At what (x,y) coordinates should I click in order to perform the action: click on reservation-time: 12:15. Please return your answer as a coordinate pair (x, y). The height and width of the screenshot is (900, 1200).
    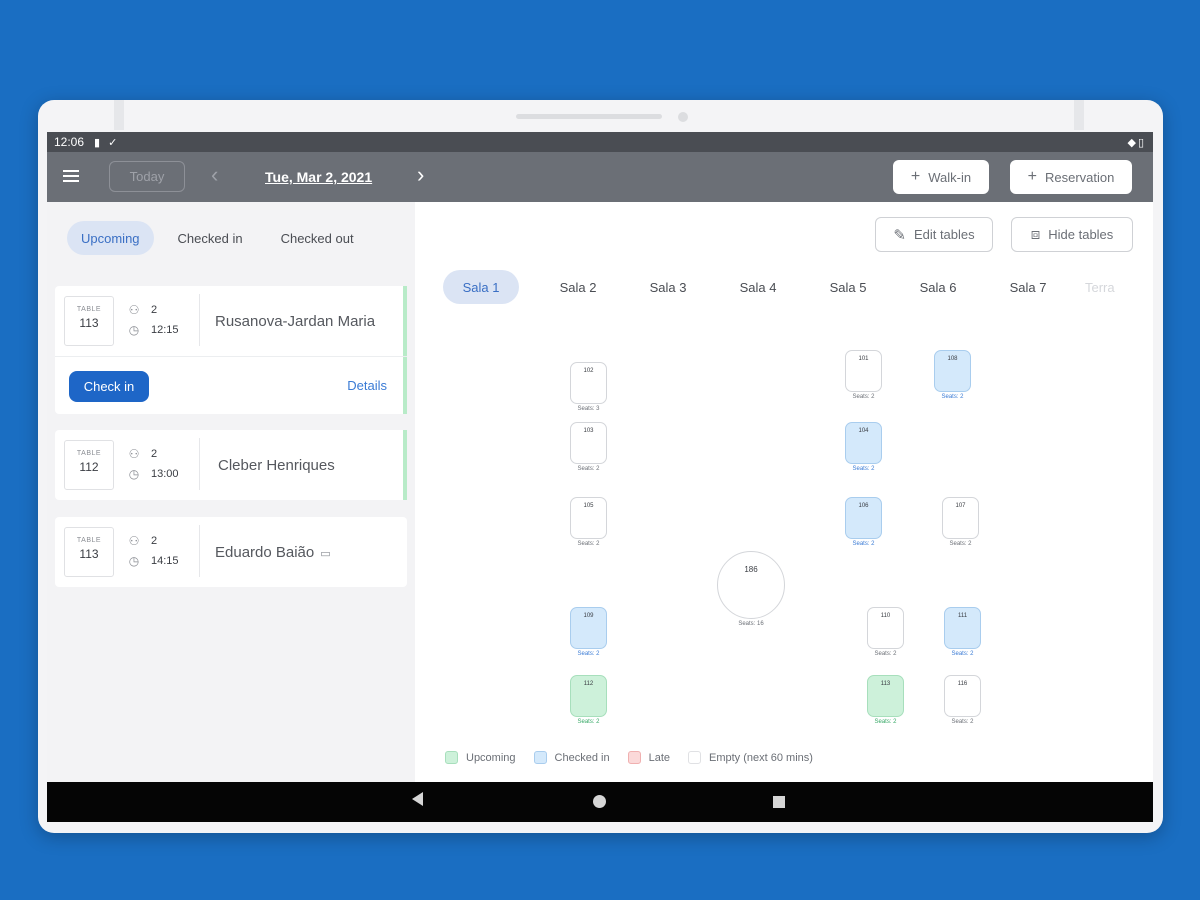
    Looking at the image, I should click on (165, 330).